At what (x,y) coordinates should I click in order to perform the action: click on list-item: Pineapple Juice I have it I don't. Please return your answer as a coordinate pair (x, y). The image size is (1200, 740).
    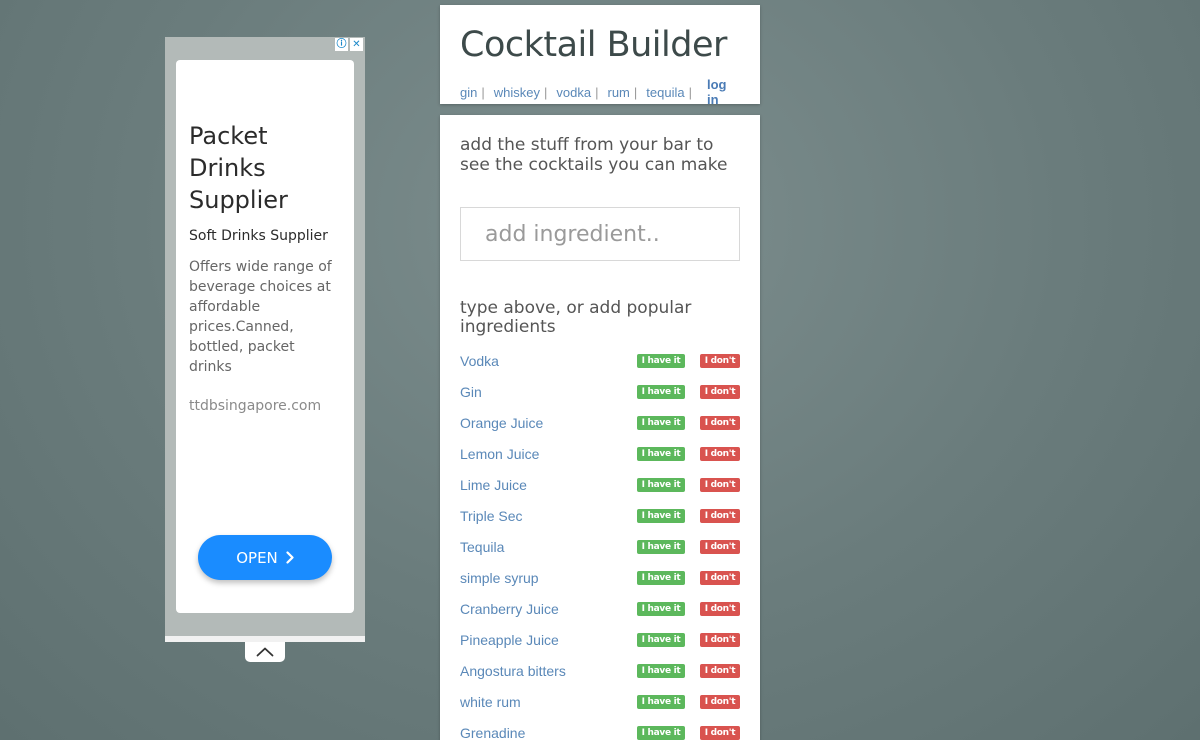
    Looking at the image, I should click on (600, 639).